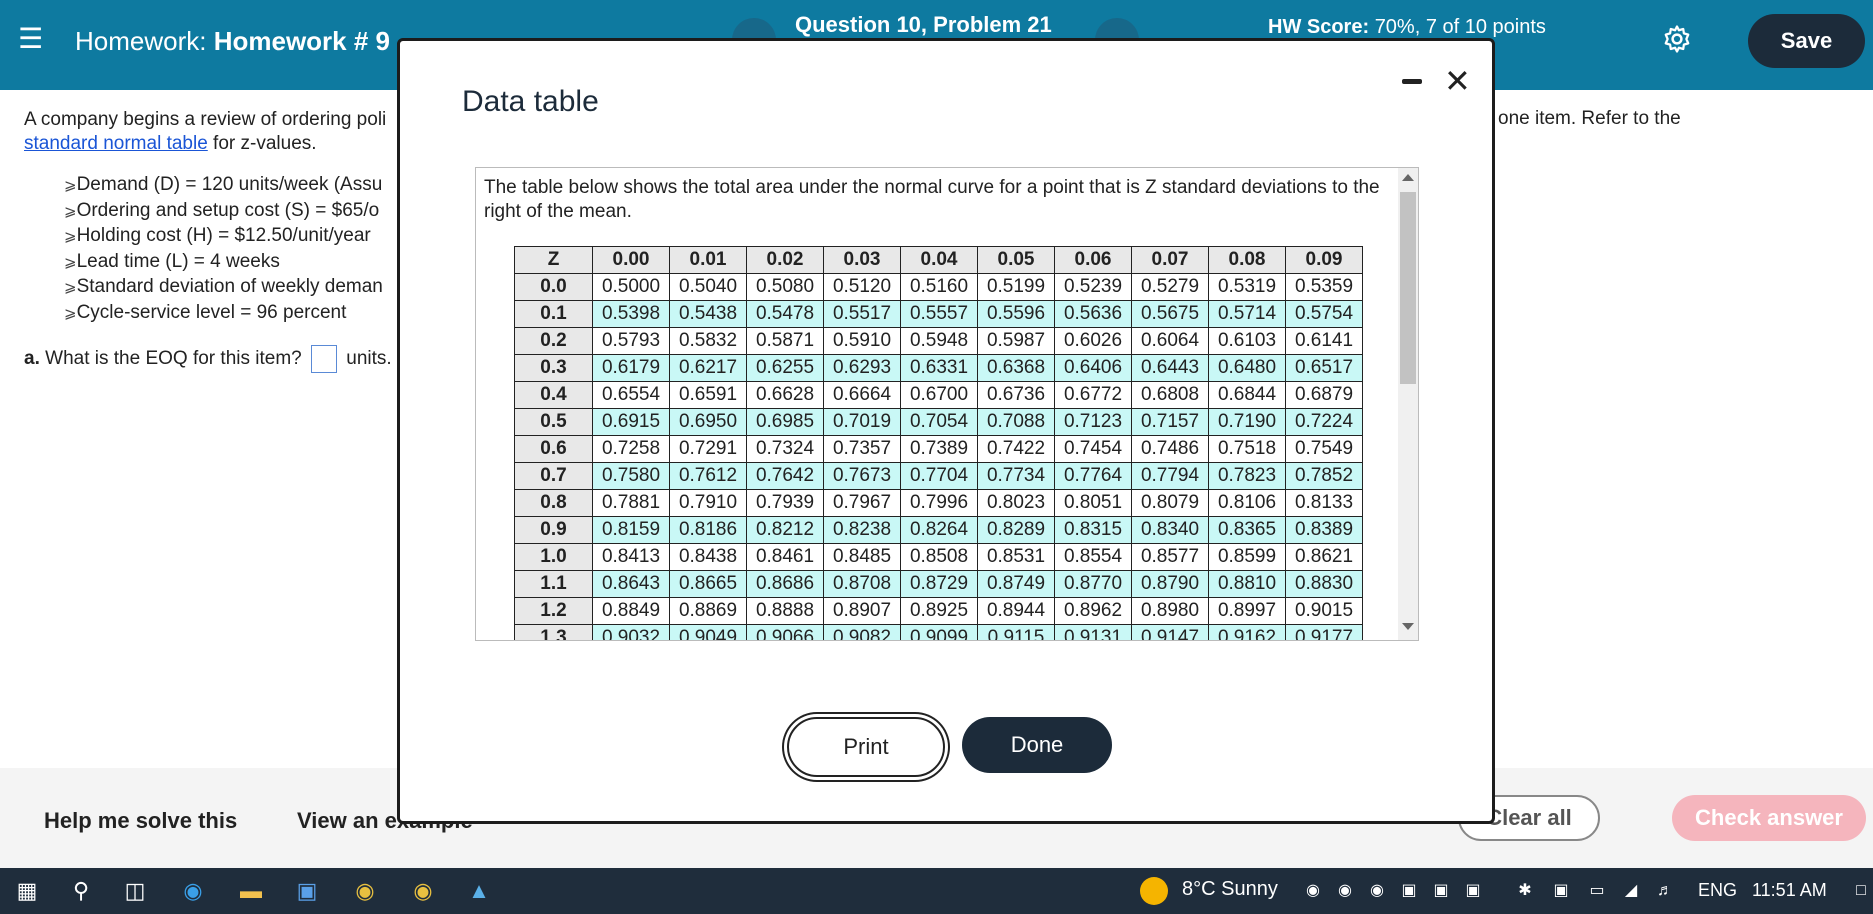 The image size is (1873, 914). Describe the element at coordinates (1247, 260) in the screenshot. I see `column-header: 0.08` at that location.